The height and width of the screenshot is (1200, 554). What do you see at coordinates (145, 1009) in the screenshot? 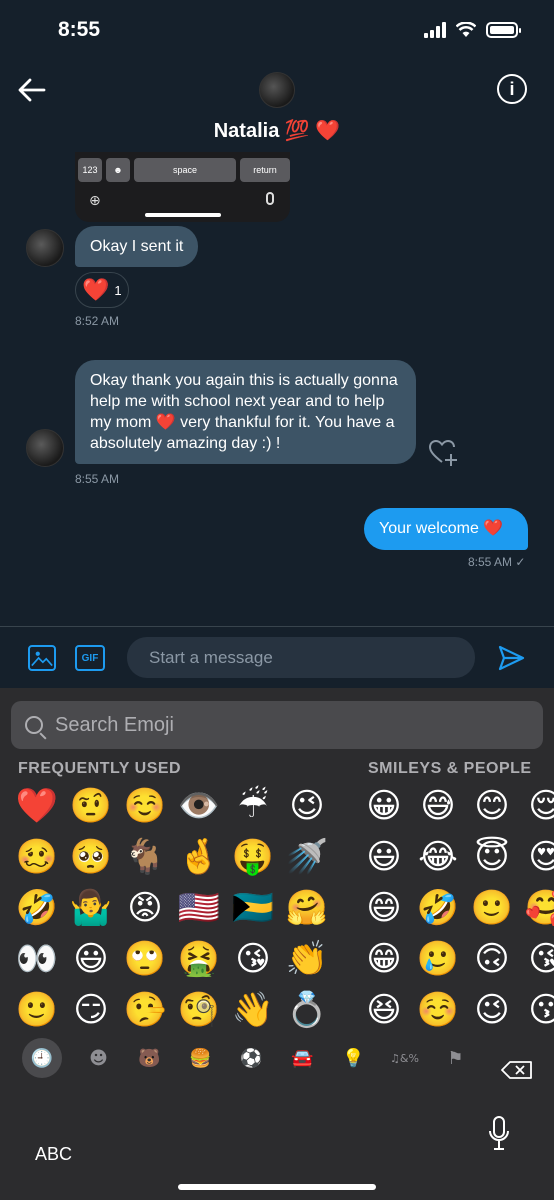
I see `emoji-key: 🤥` at bounding box center [145, 1009].